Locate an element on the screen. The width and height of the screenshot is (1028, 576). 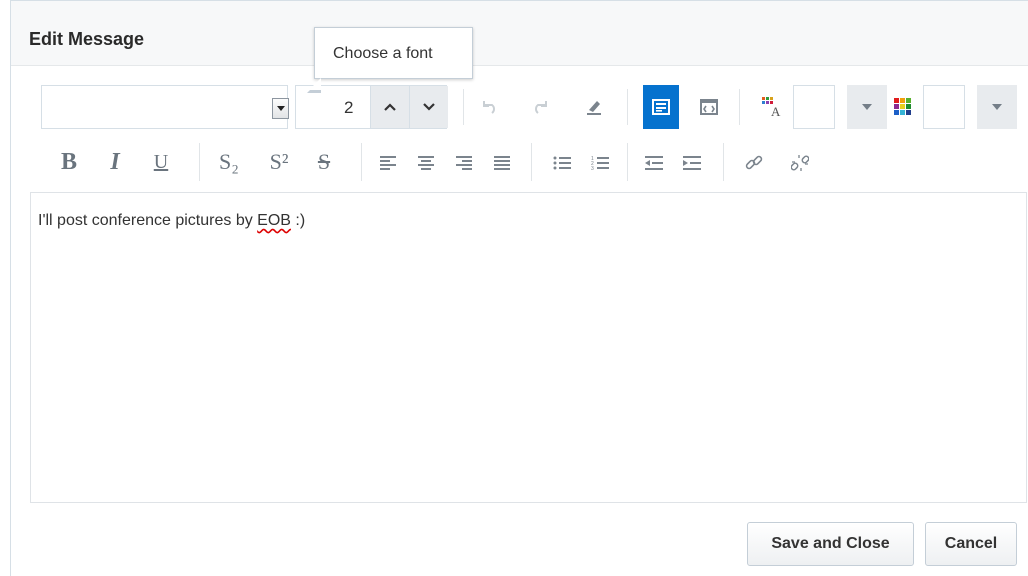
bold-button: B is located at coordinates (69, 162).